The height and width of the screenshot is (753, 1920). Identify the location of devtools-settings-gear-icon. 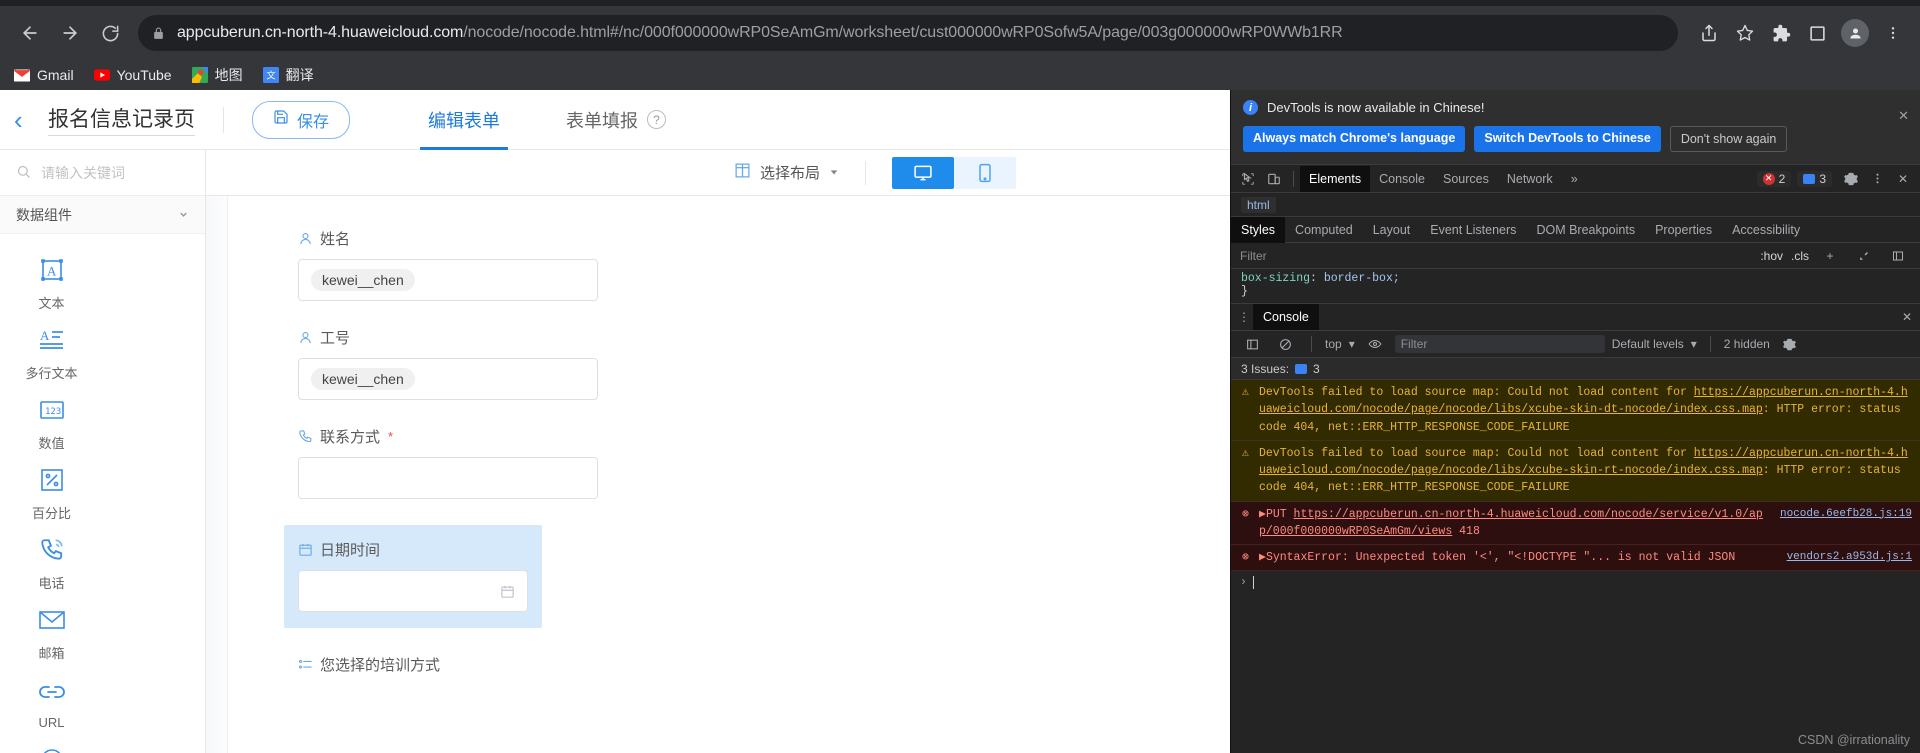
(1851, 179).